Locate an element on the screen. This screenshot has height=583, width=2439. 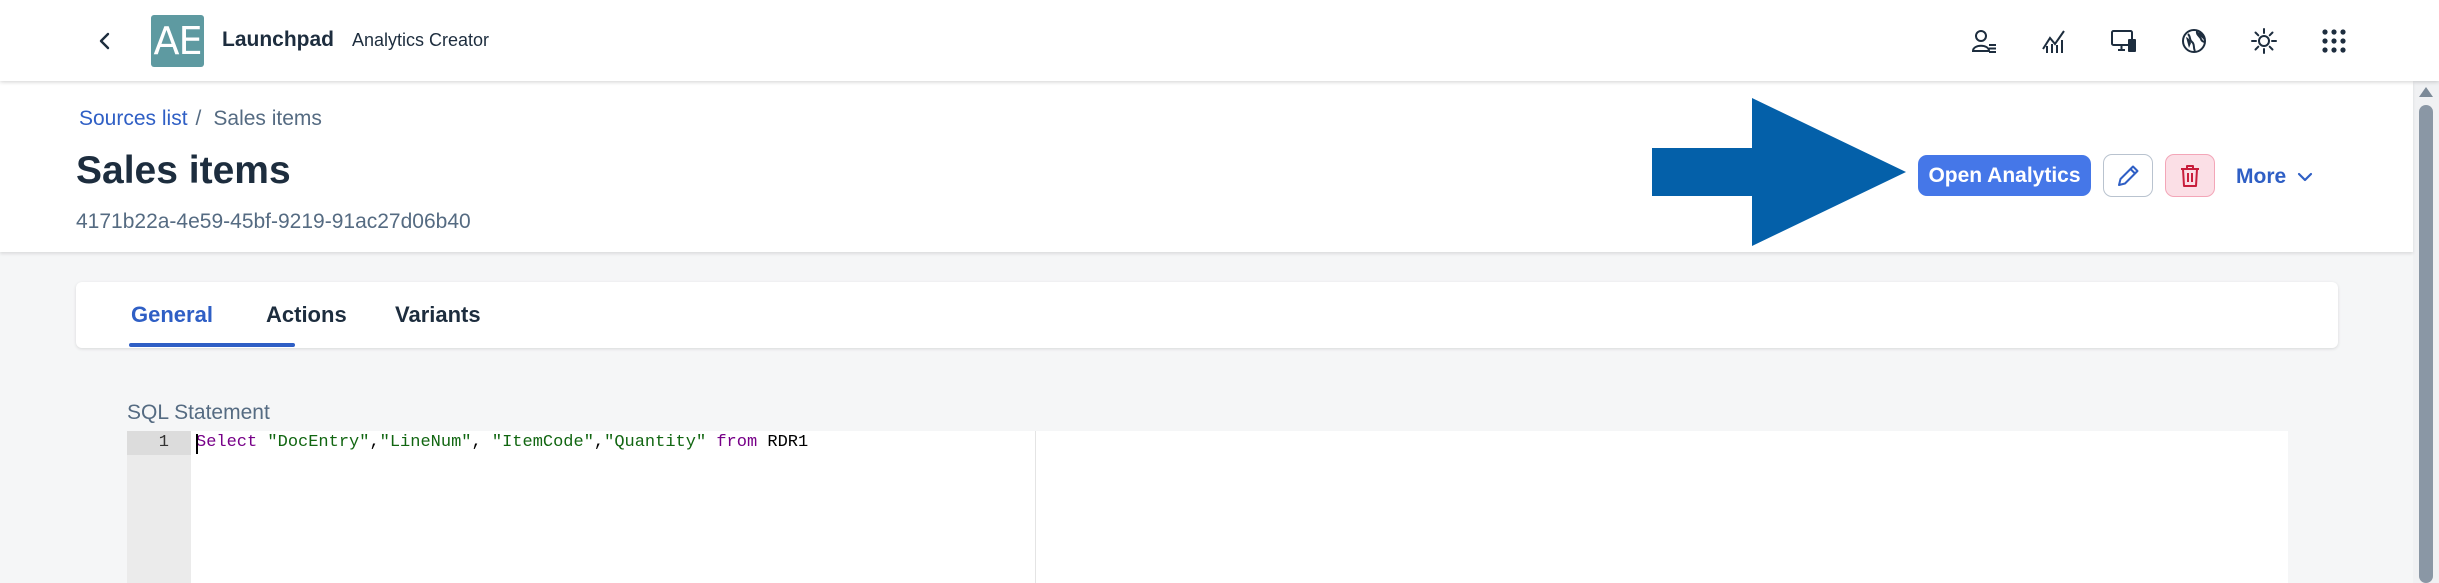
back-button is located at coordinates (105, 41).